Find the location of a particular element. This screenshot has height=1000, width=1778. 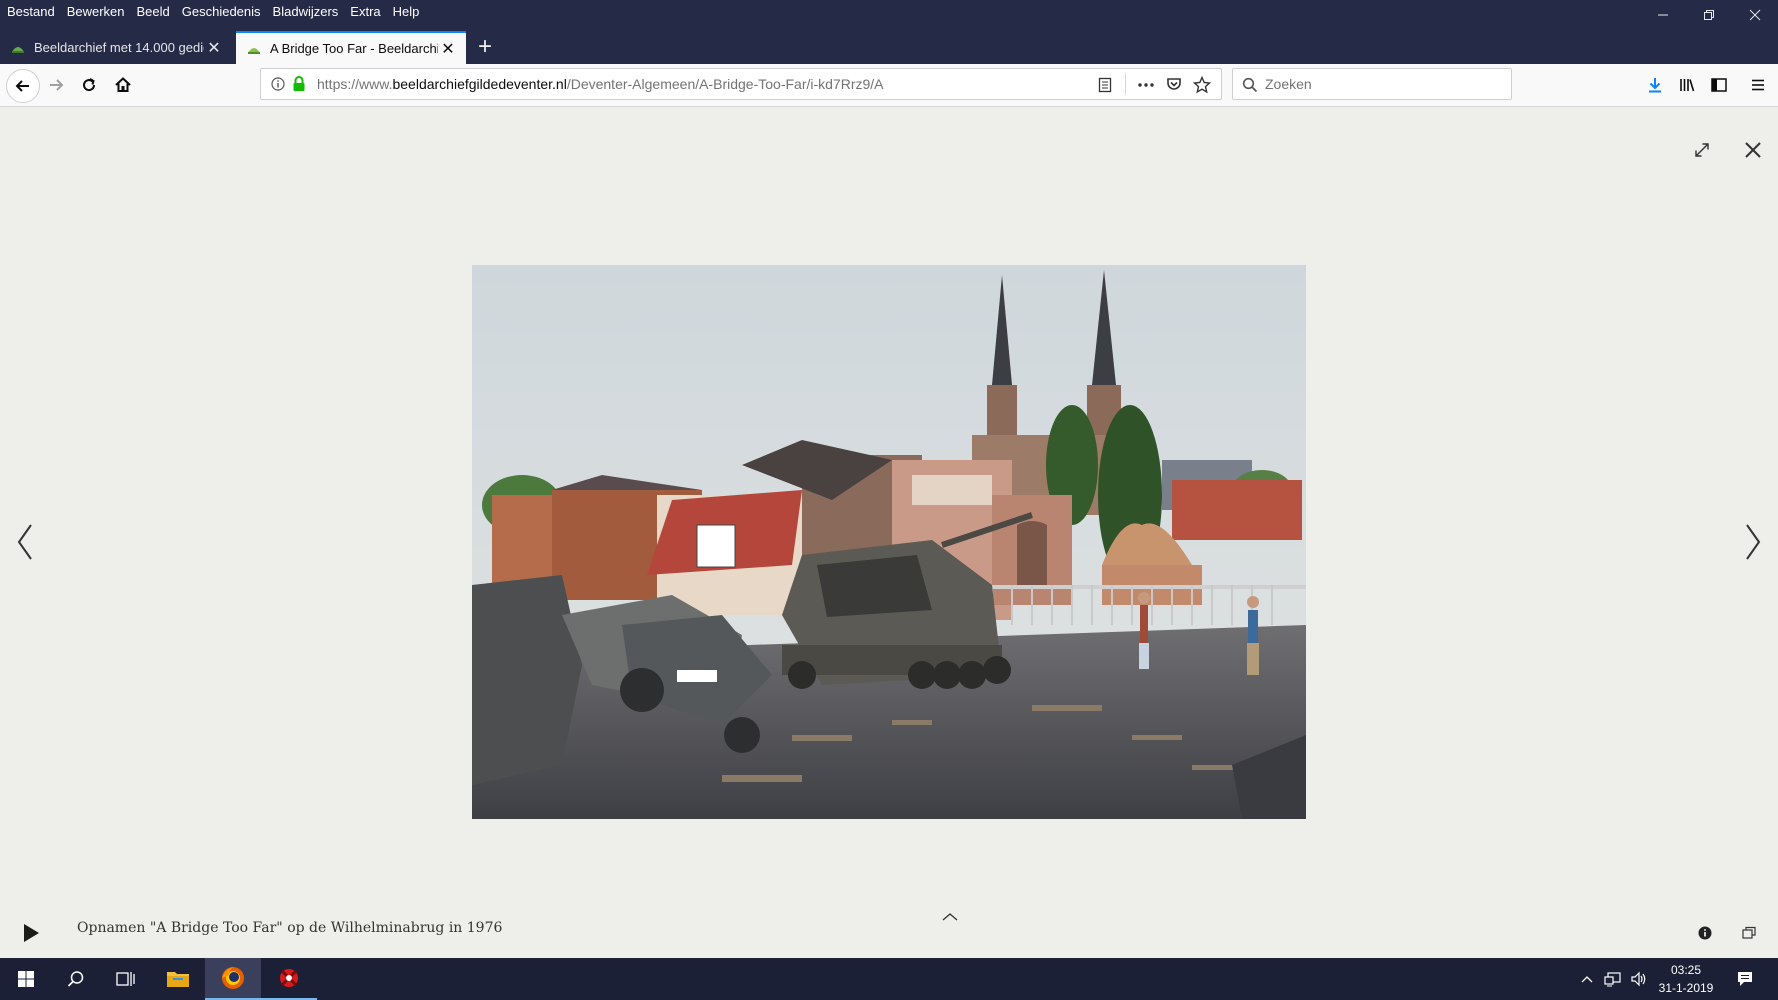

sidebar-button is located at coordinates (1719, 85).